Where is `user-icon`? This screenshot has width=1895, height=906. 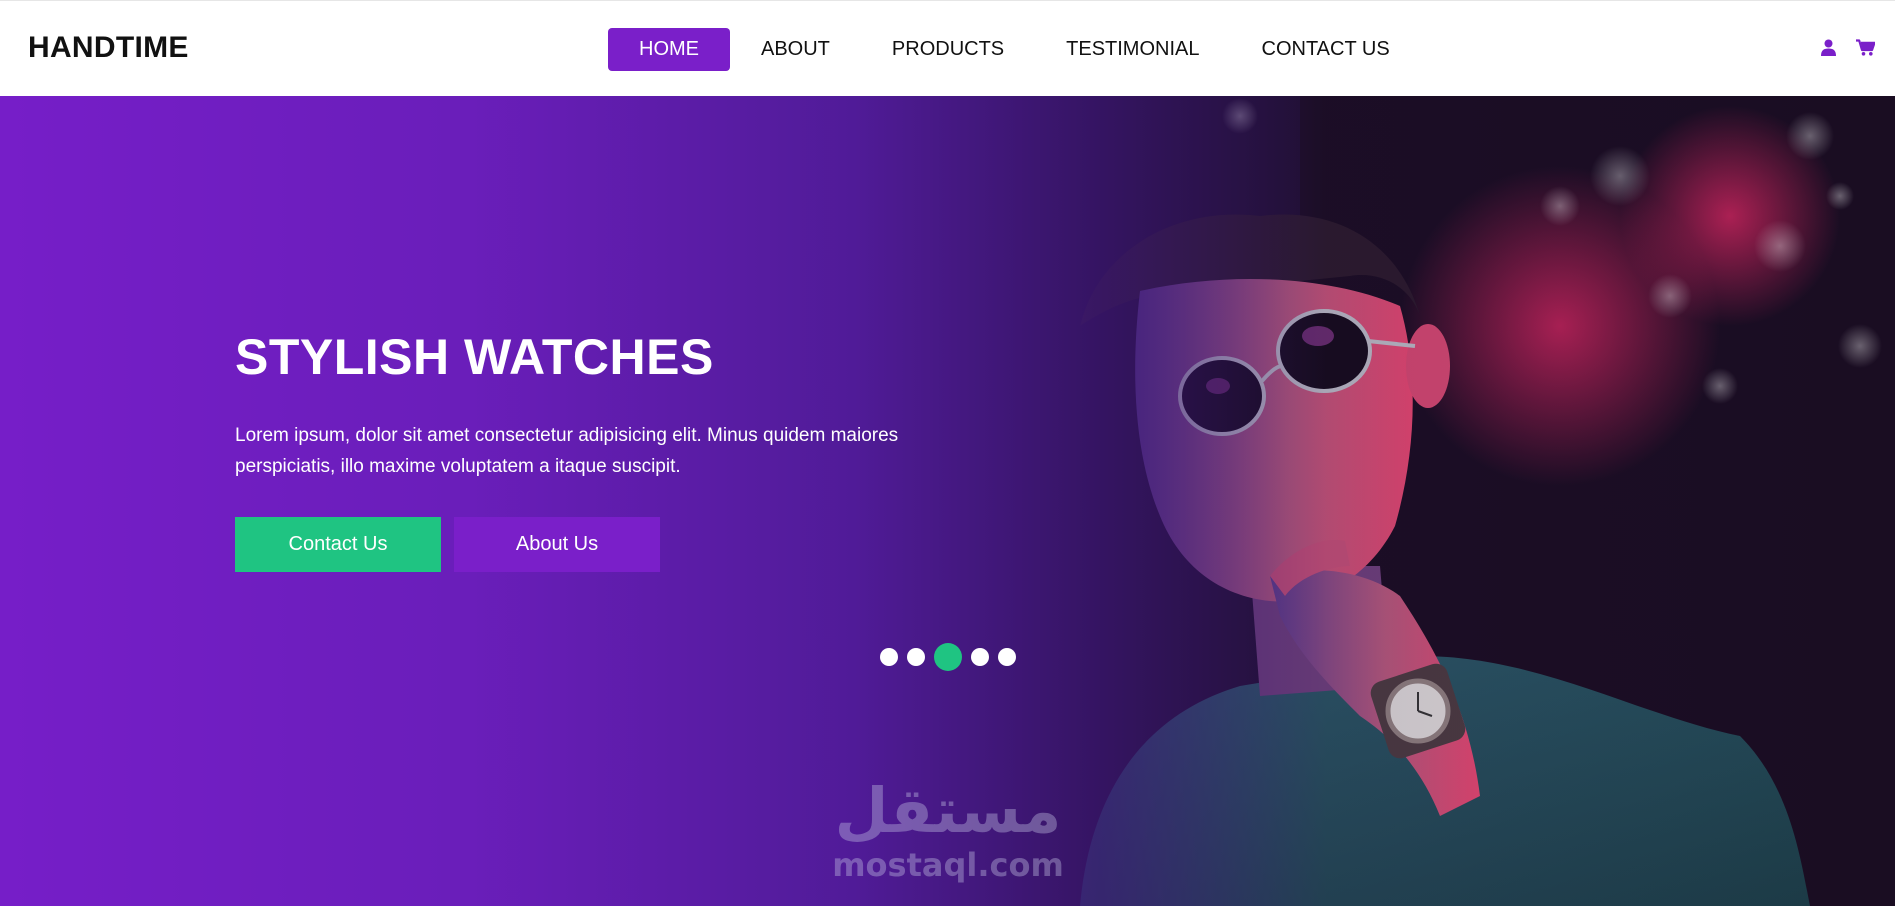 user-icon is located at coordinates (1828, 47).